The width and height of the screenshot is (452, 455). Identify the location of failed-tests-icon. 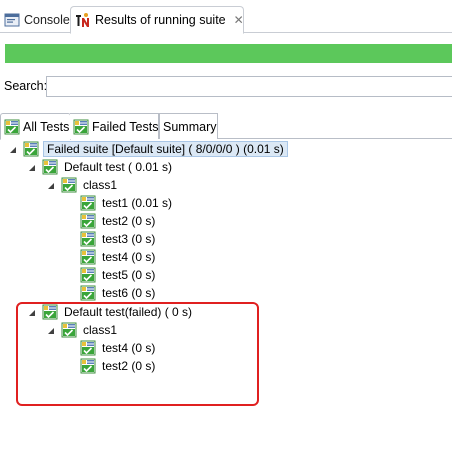
(81, 127).